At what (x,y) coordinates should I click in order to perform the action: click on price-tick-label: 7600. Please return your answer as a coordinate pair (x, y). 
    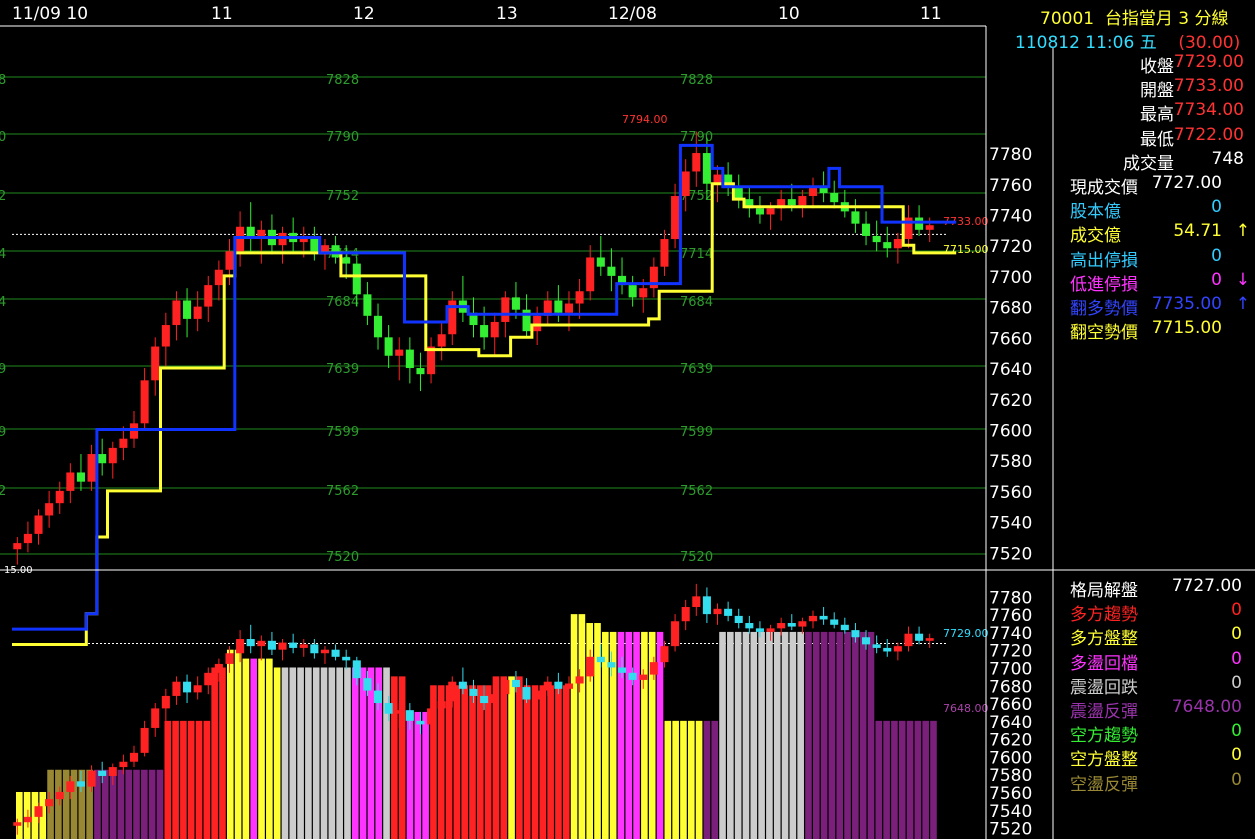
    Looking at the image, I should click on (1010, 431).